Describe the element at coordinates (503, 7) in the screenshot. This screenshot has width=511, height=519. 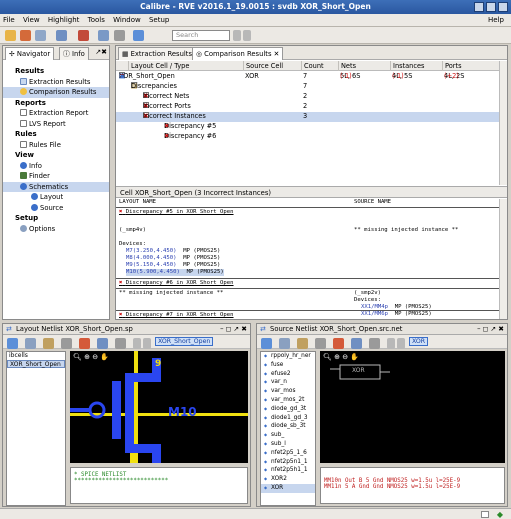
I see `close-button` at that location.